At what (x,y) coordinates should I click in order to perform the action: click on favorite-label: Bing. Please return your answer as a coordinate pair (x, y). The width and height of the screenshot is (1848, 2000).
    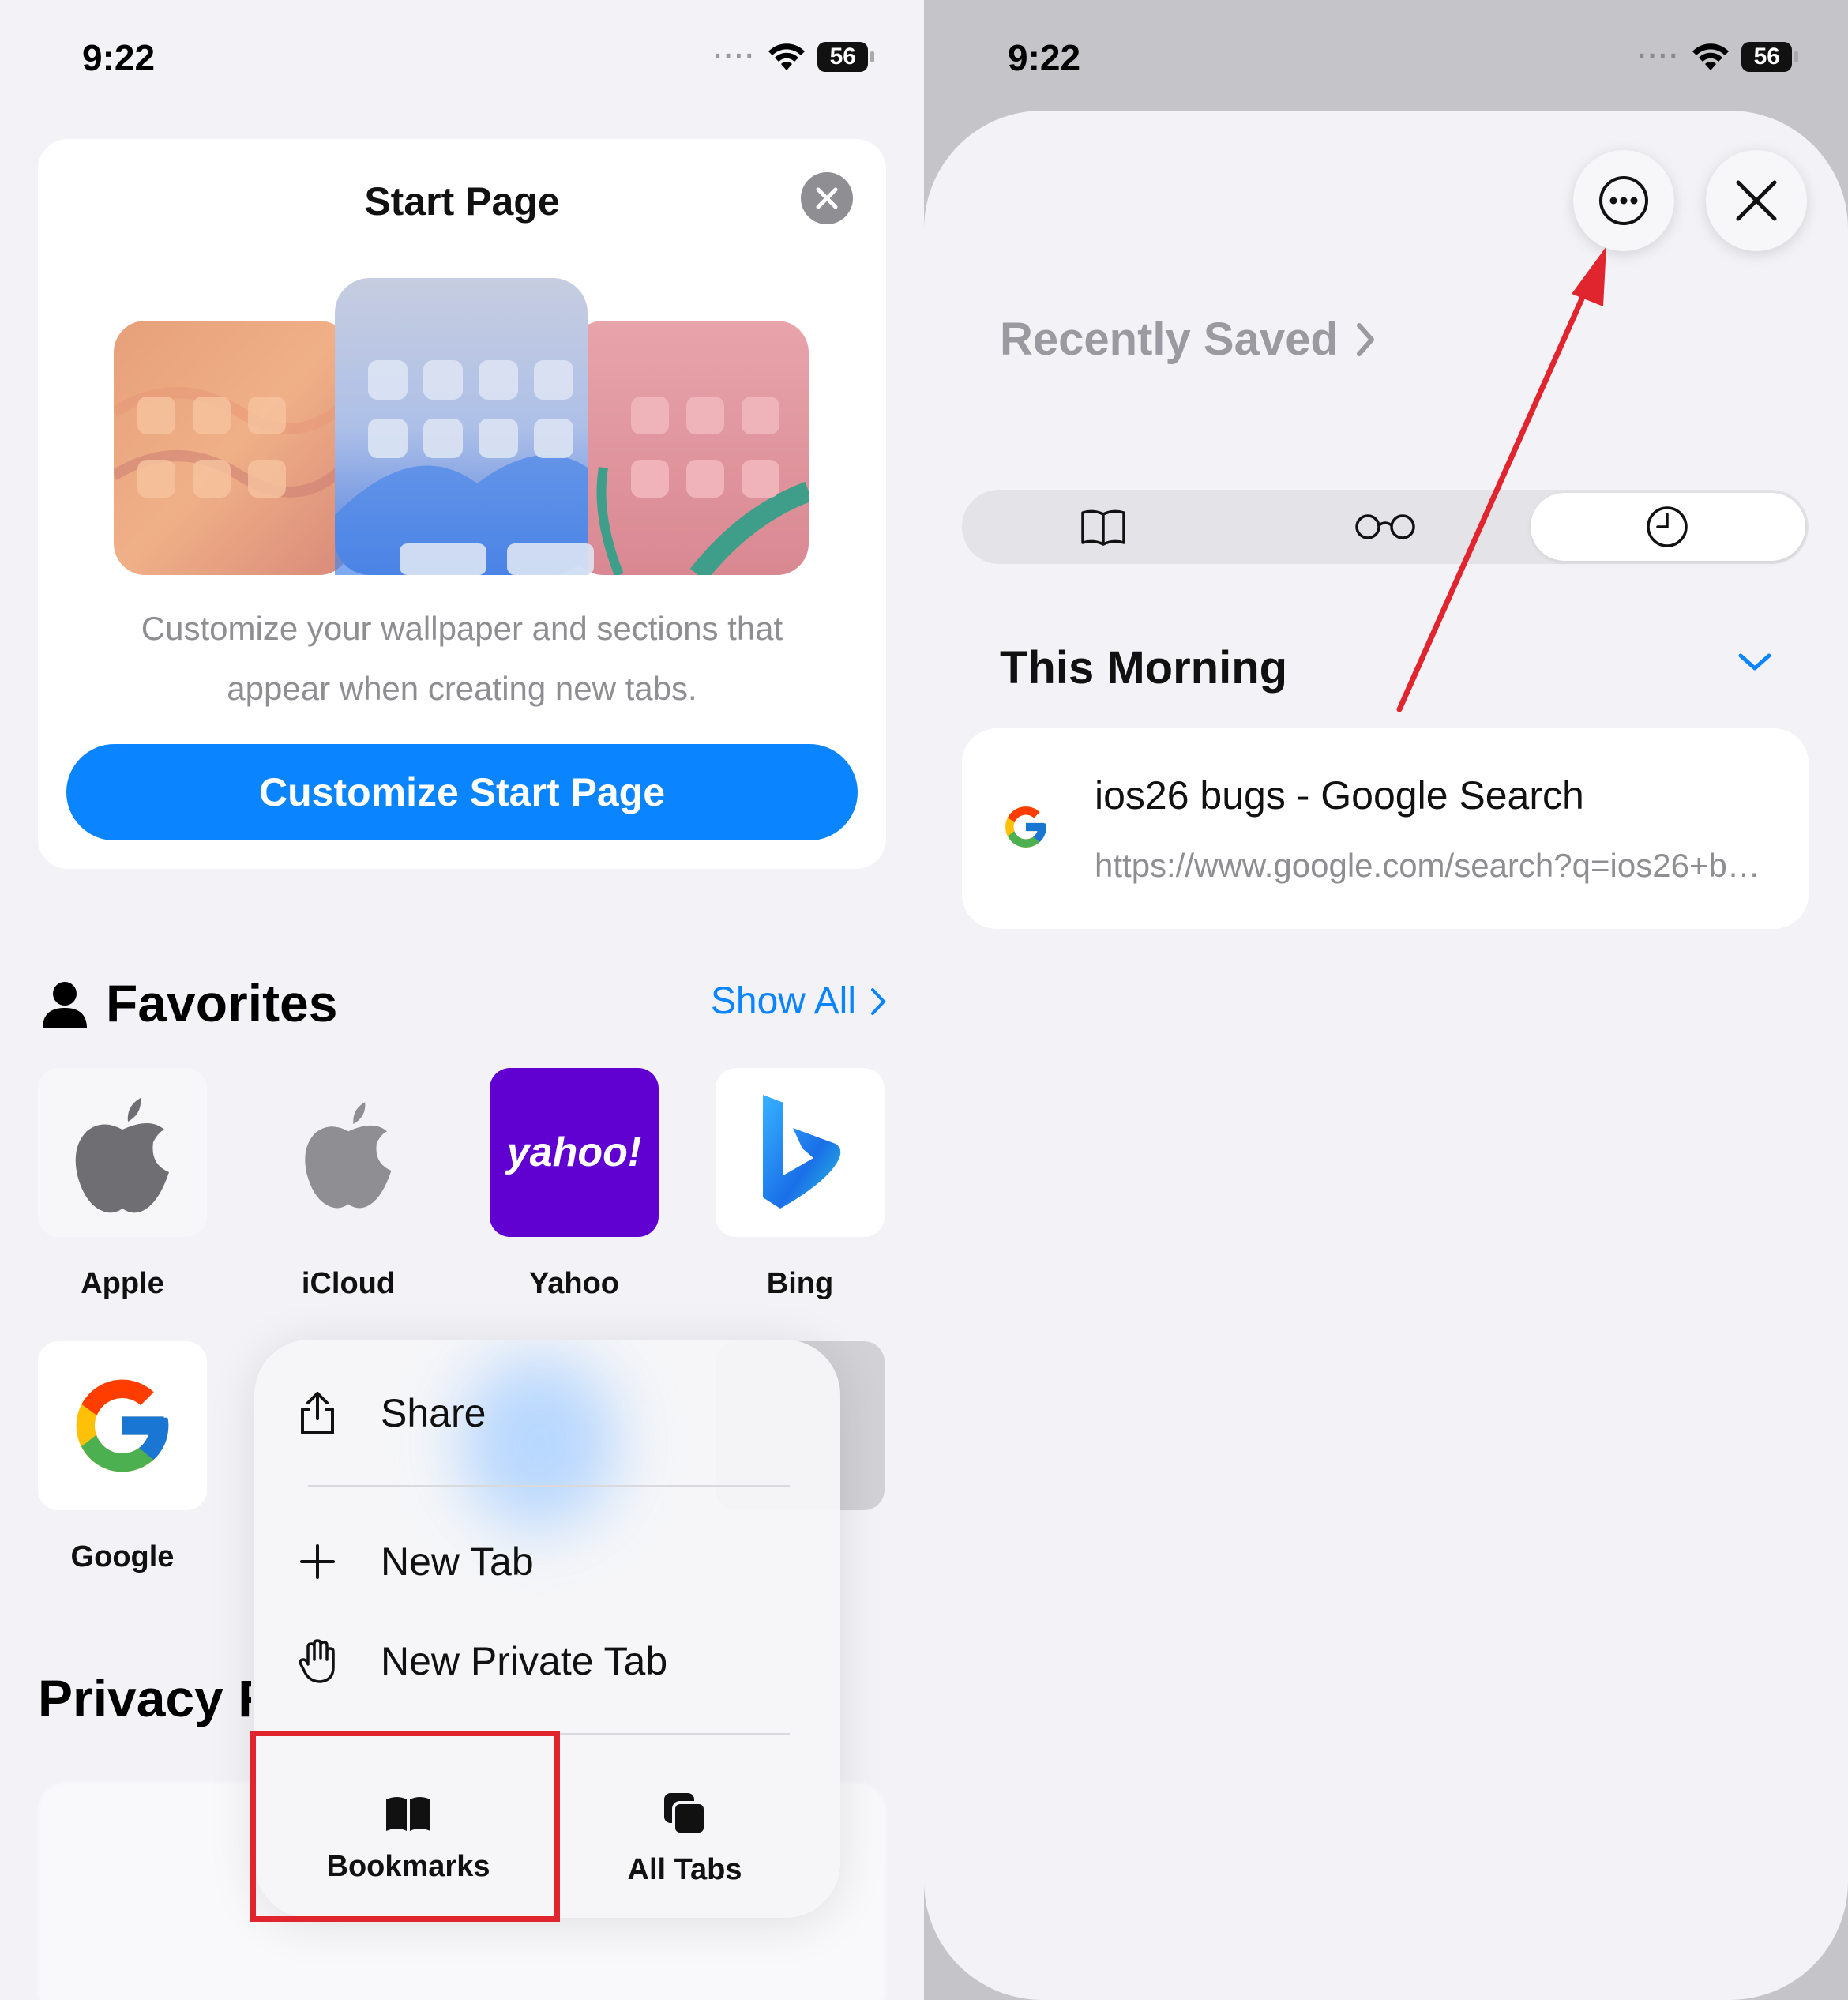
    Looking at the image, I should click on (800, 1283).